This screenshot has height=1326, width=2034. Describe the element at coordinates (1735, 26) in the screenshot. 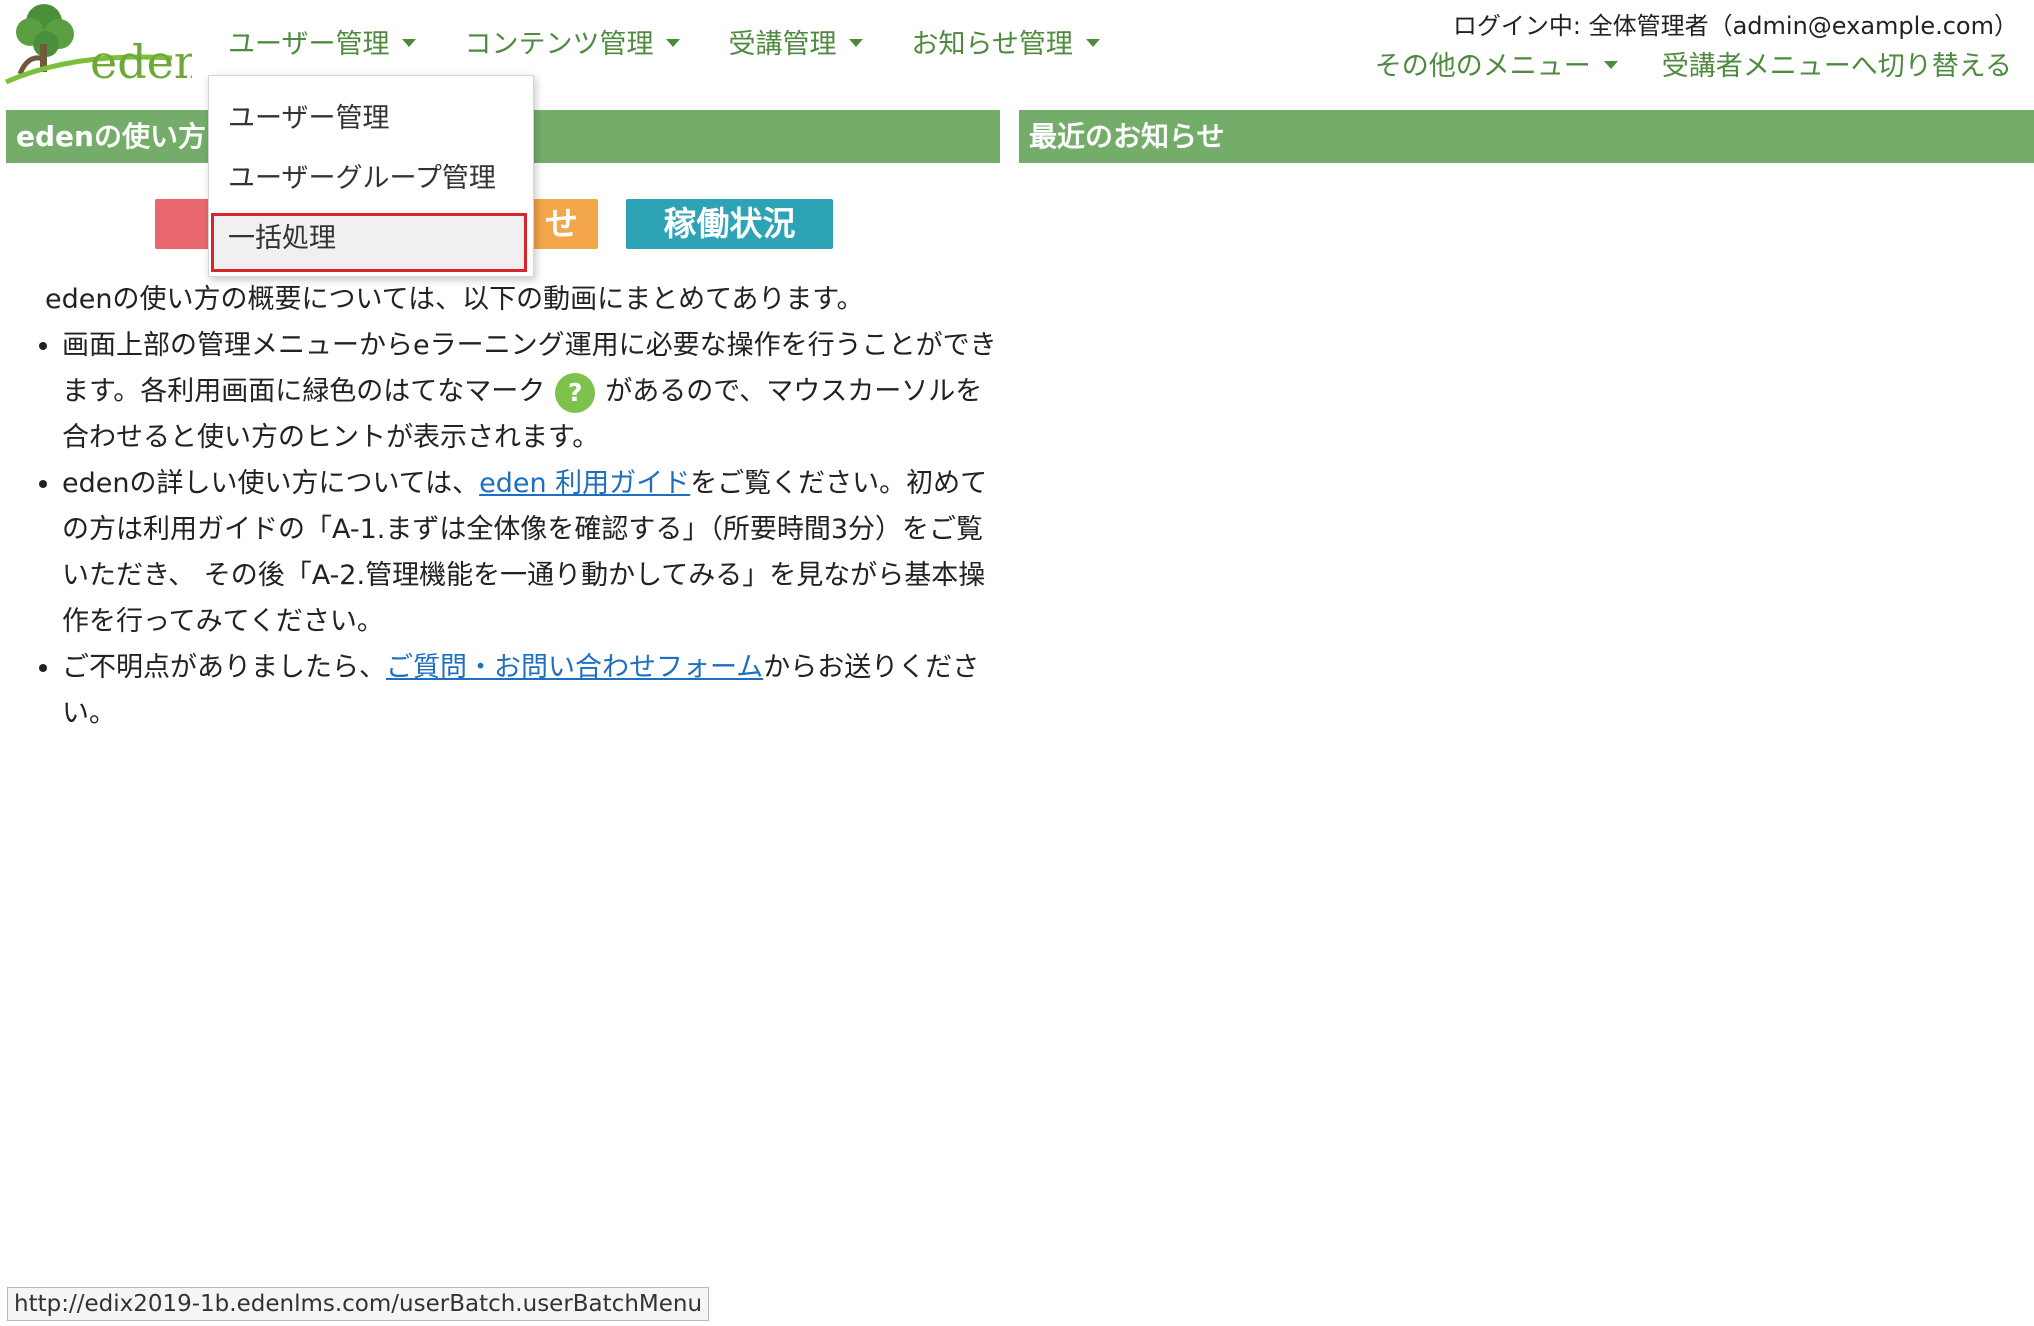

I see `login-info: ログイン中: 全体管理者（admin@example.com）` at that location.